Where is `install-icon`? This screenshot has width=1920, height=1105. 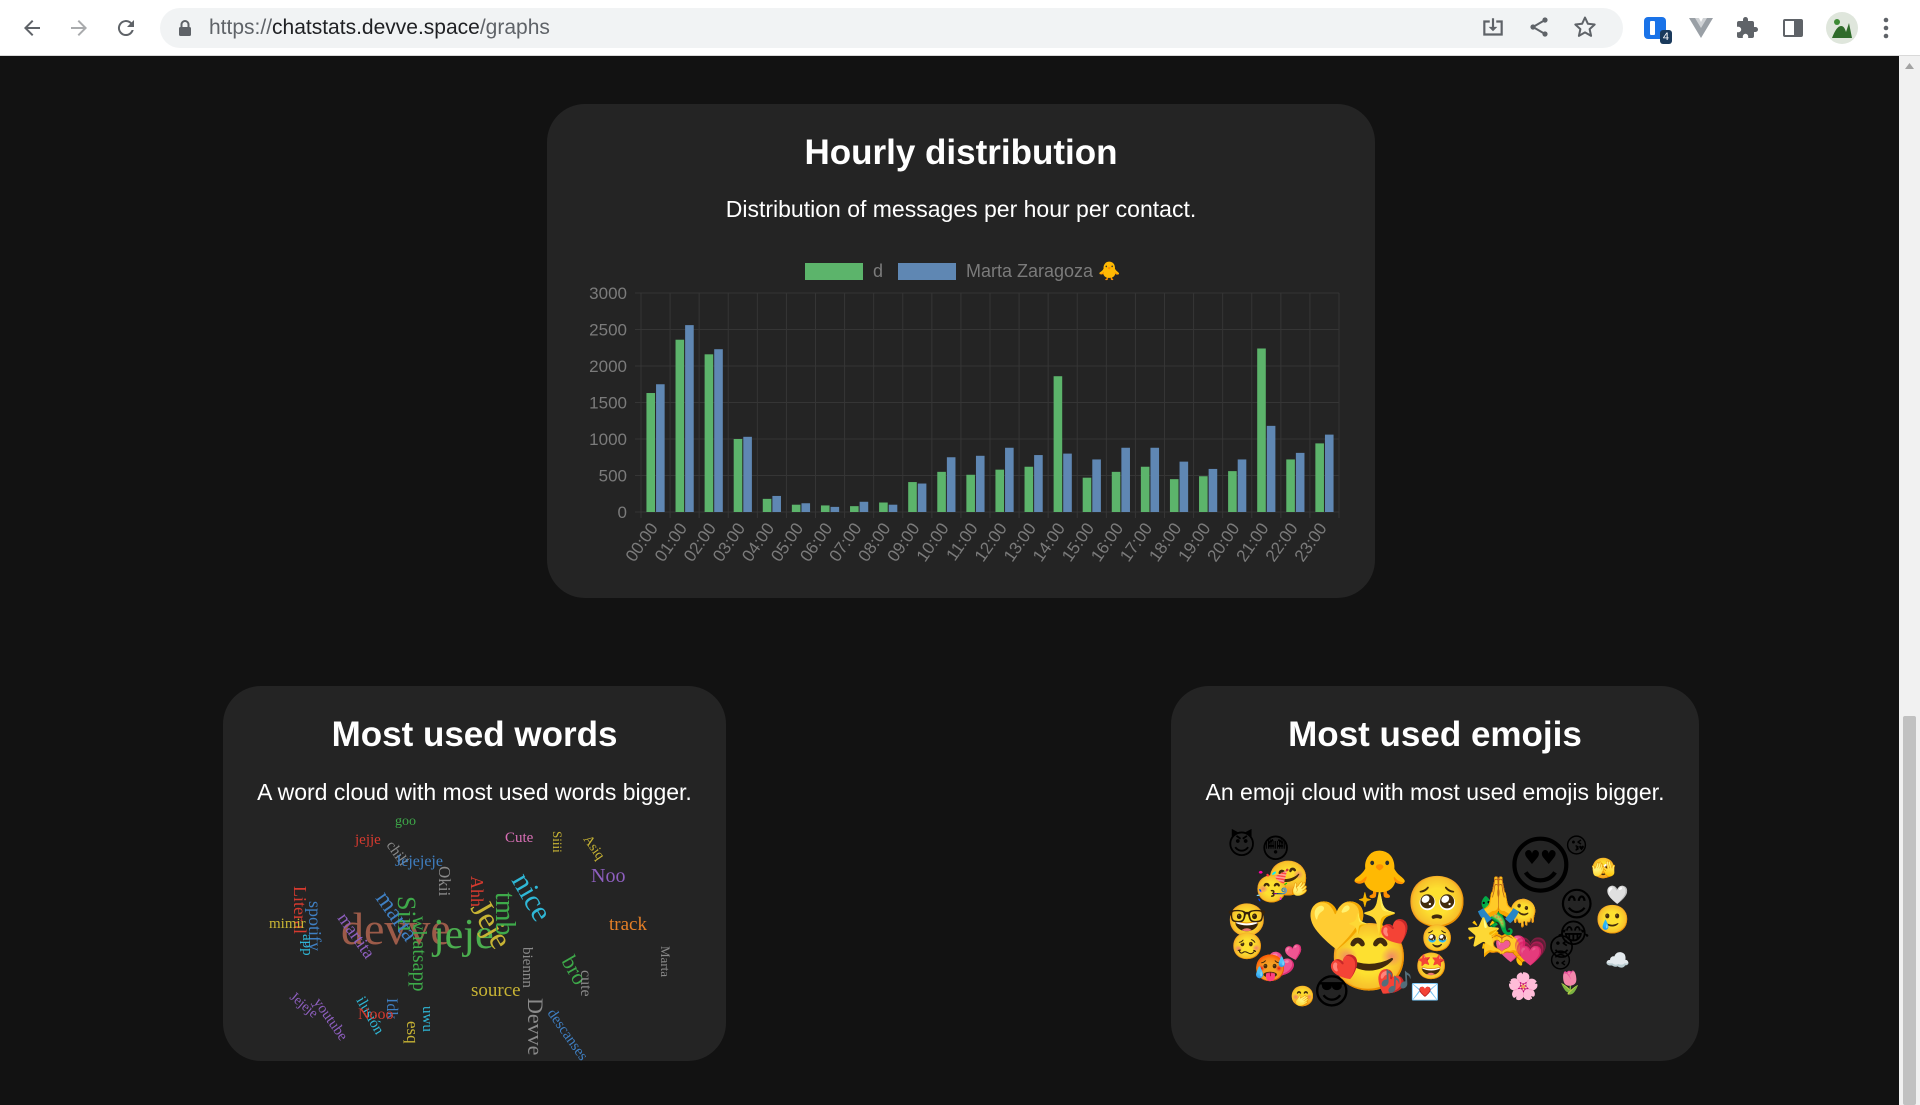
install-icon is located at coordinates (1493, 27).